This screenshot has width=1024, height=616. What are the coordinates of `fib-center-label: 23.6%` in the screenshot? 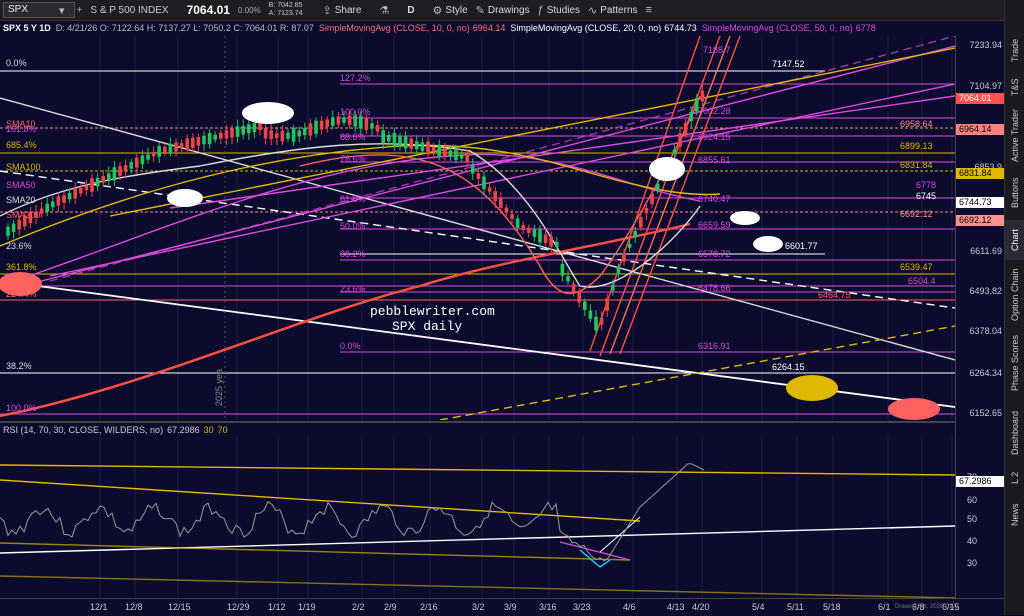 It's located at (353, 289).